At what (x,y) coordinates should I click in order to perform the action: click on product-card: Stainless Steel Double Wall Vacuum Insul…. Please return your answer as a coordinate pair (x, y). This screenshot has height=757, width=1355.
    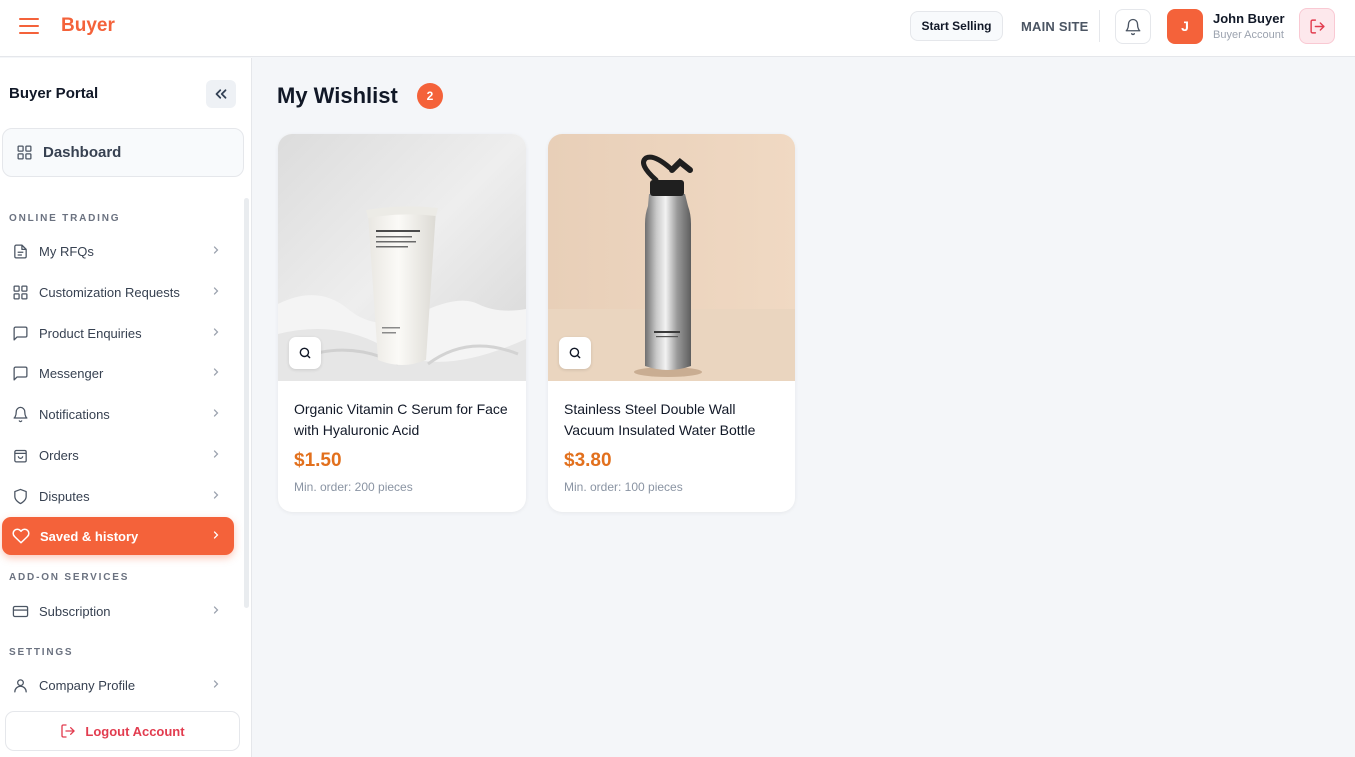
    Looking at the image, I should click on (671, 323).